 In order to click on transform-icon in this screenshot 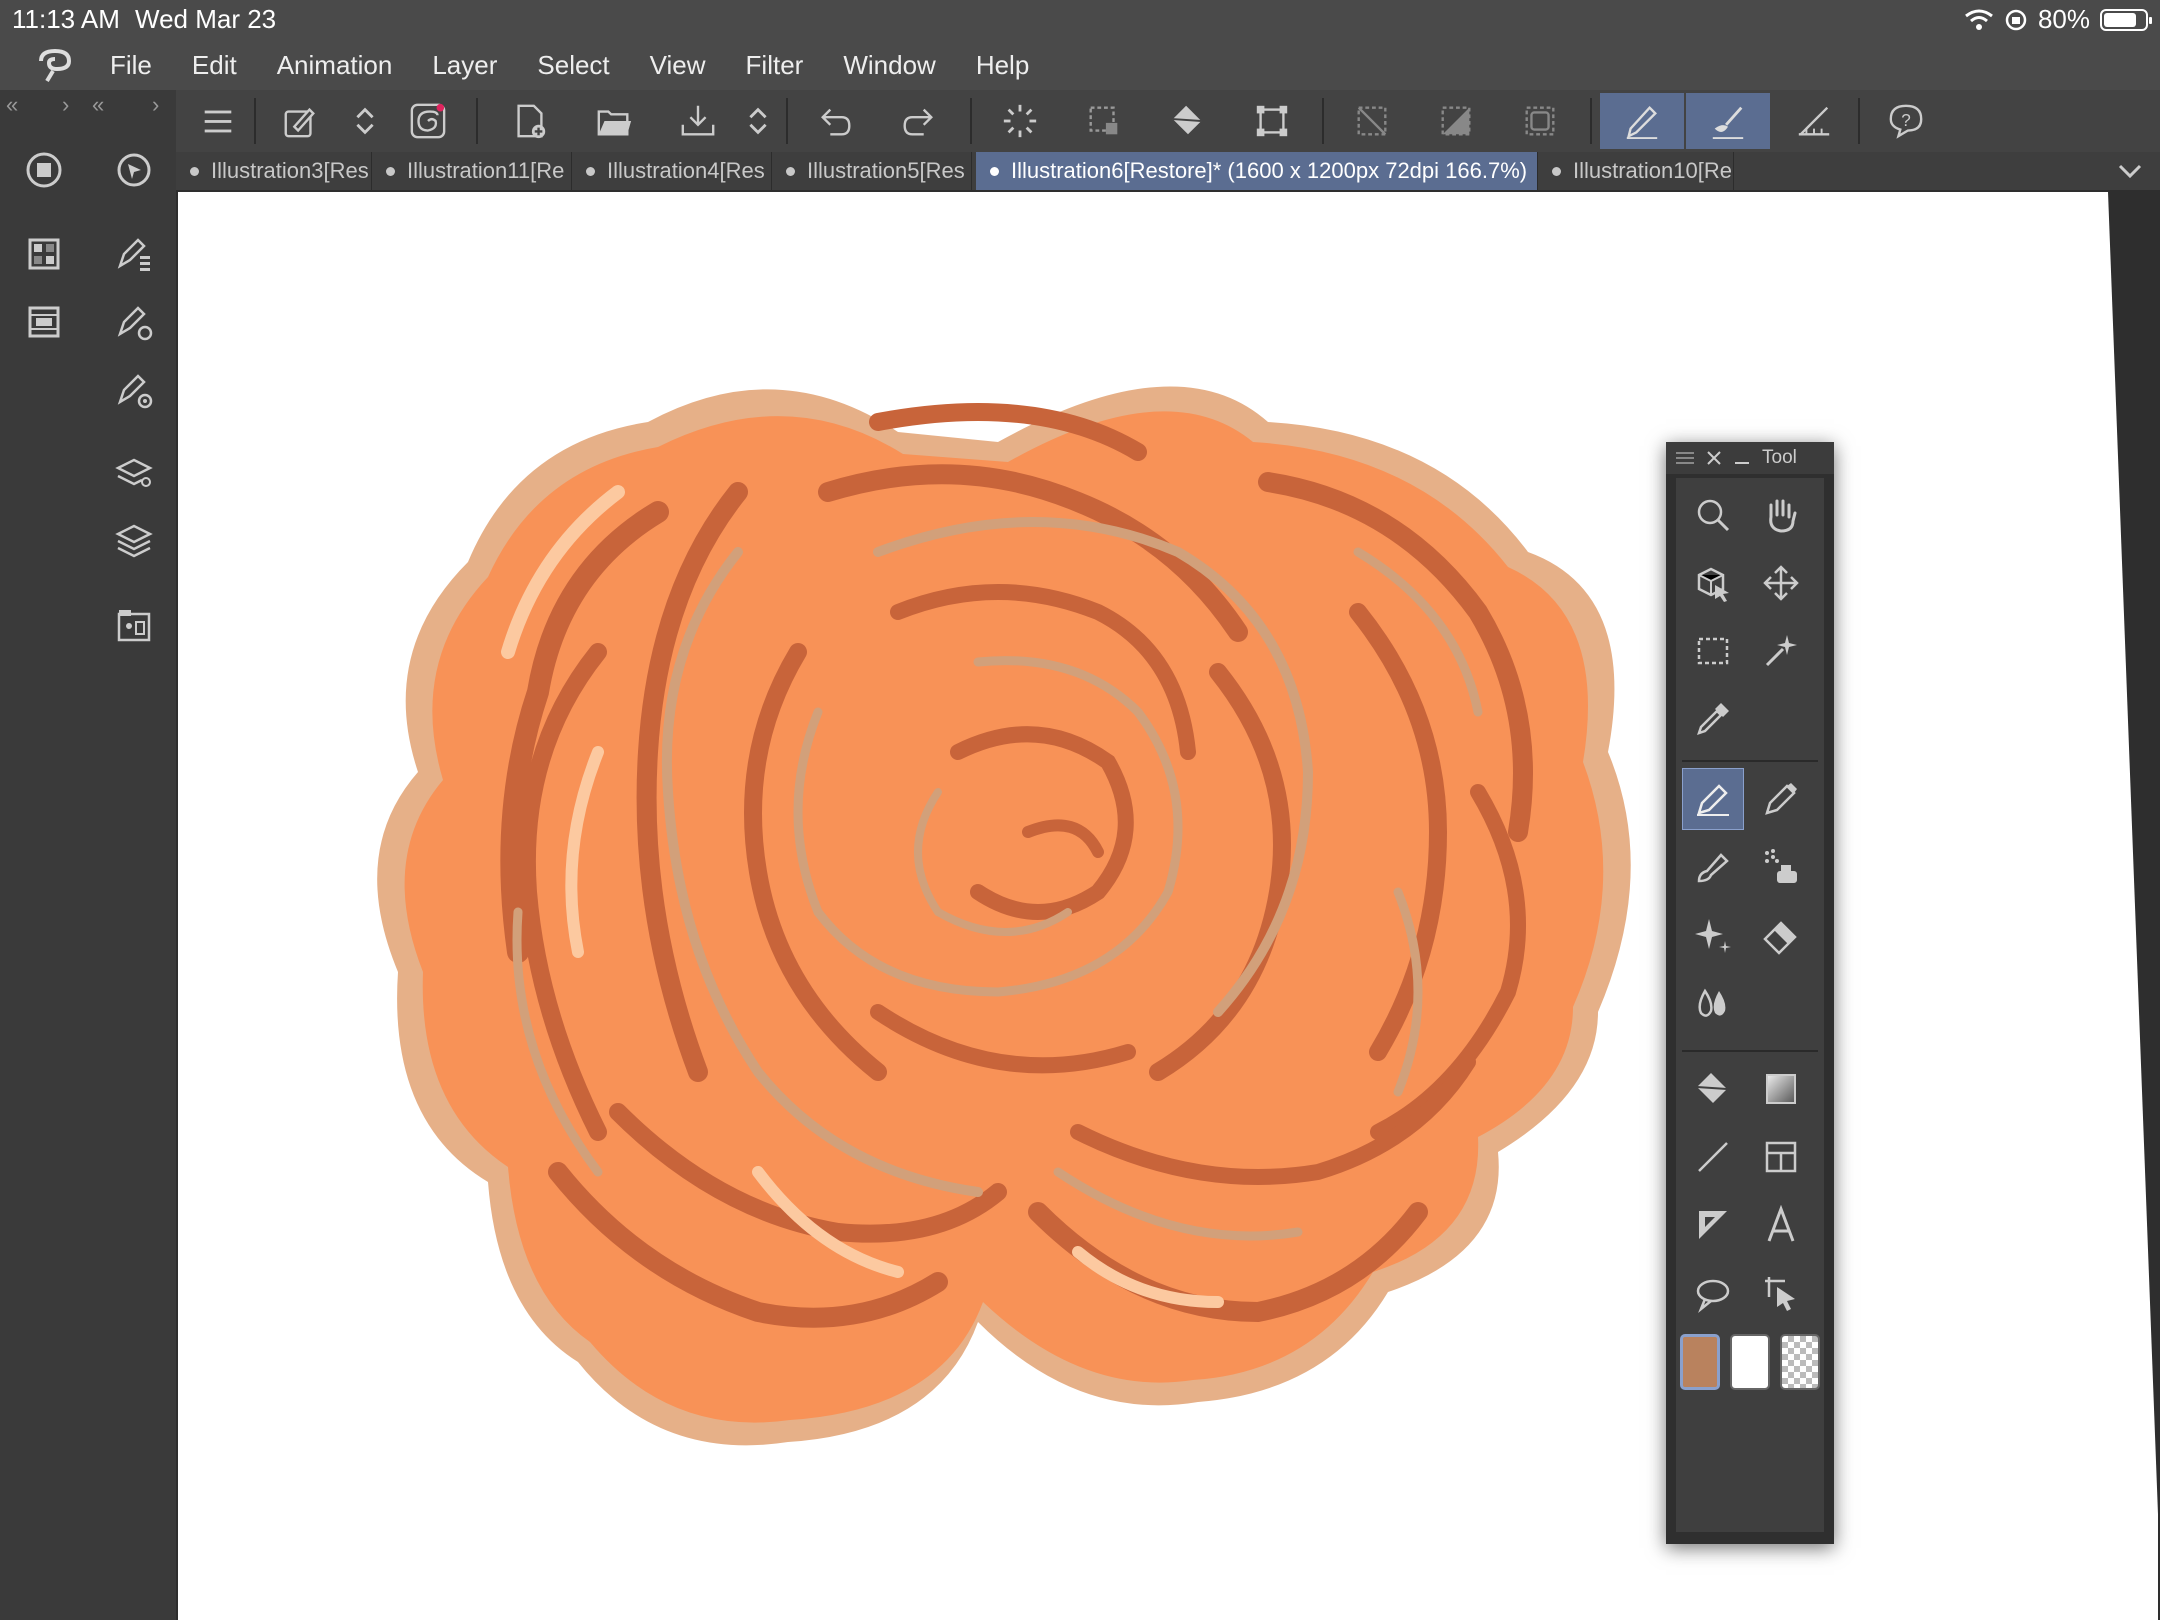, I will do `click(1272, 121)`.